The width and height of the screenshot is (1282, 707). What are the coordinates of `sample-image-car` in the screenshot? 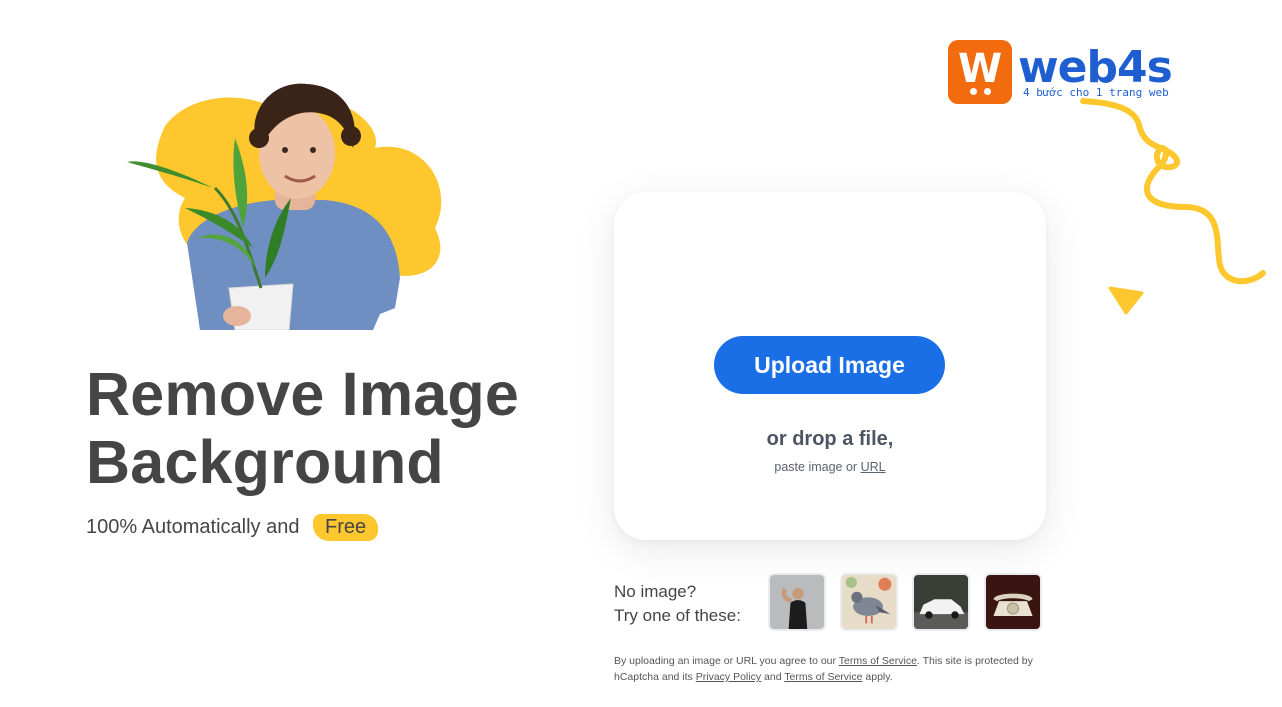 It's located at (941, 602).